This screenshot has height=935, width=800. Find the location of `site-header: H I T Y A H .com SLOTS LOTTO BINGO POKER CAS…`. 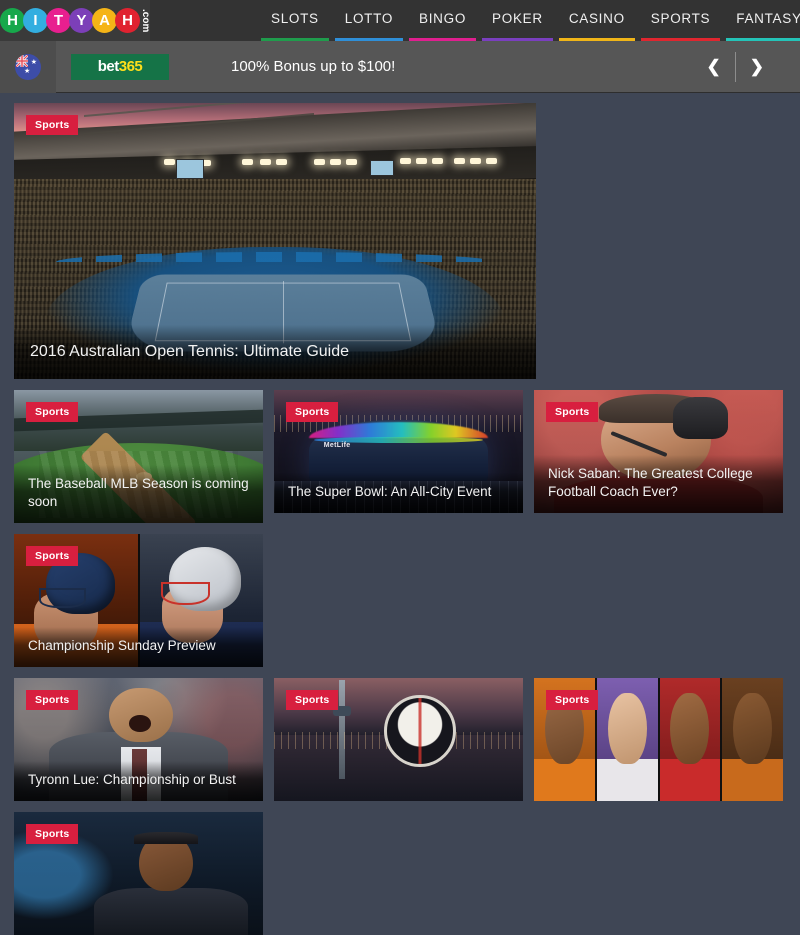

site-header: H I T Y A H .com SLOTS LOTTO BINGO POKER CAS… is located at coordinates (400, 20).